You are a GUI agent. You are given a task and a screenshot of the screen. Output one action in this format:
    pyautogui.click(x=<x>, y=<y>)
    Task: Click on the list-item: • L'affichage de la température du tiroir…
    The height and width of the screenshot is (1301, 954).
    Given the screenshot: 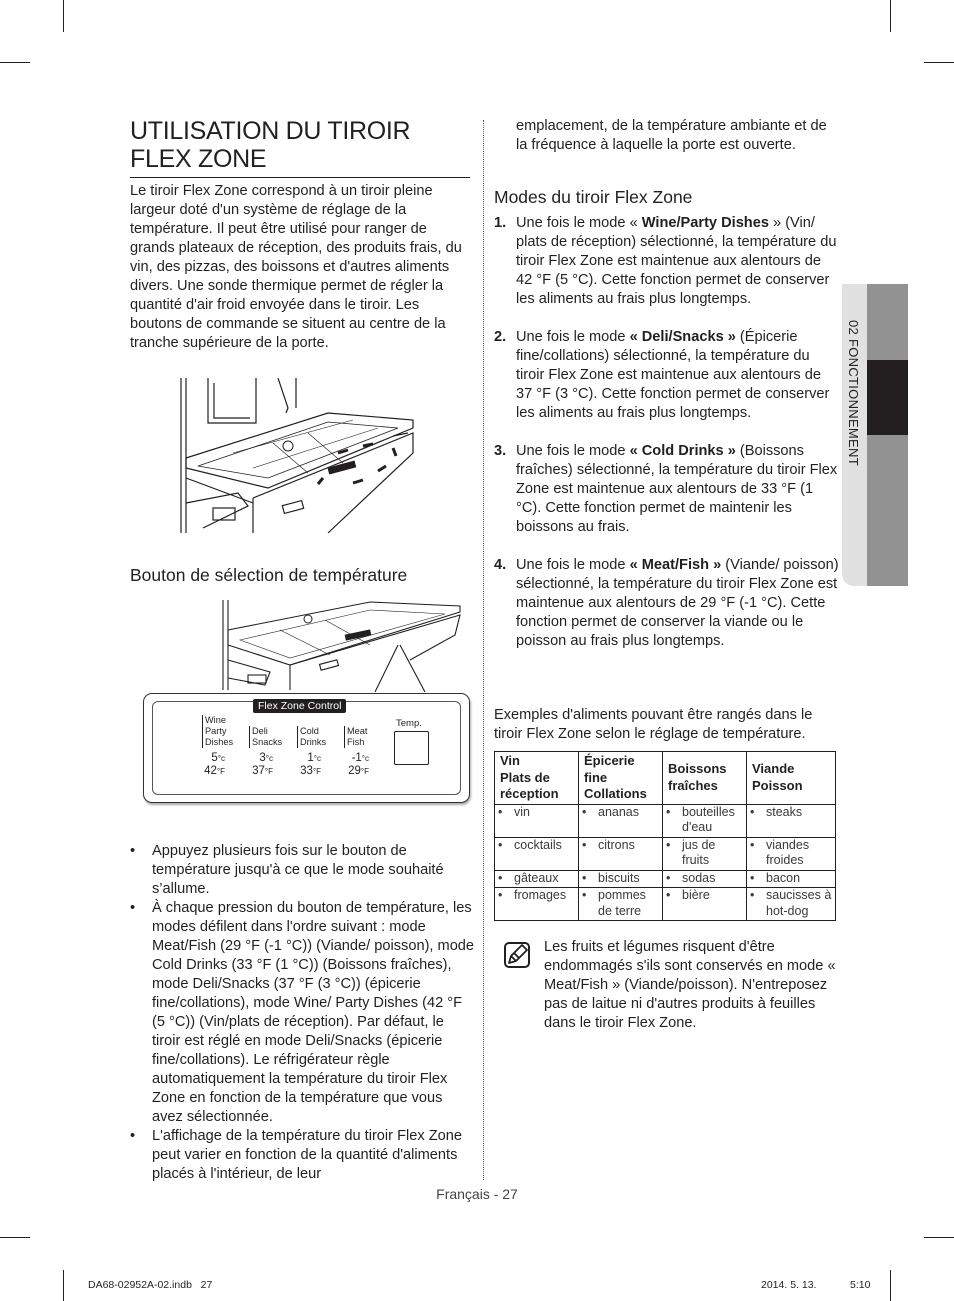 What is the action you would take?
    pyautogui.click(x=296, y=1155)
    